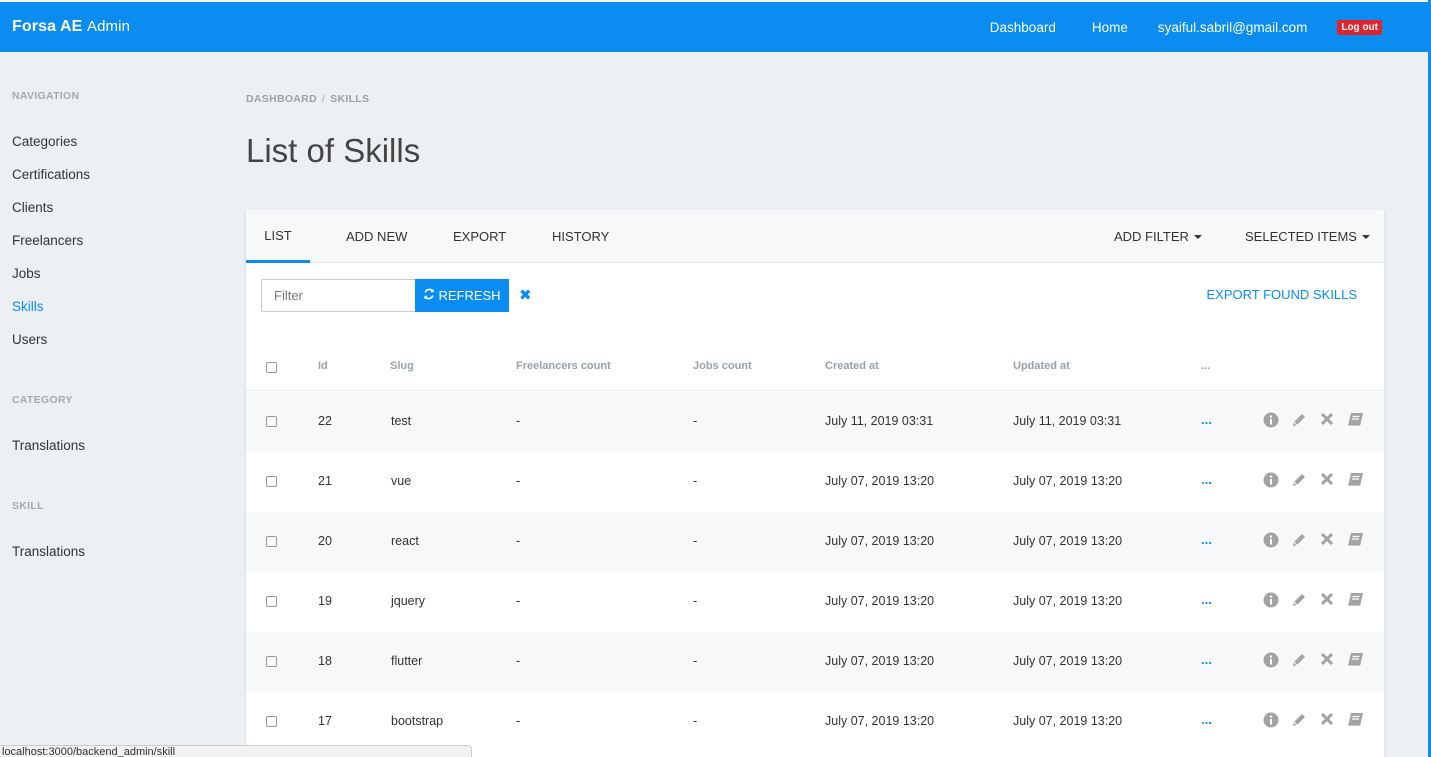 The width and height of the screenshot is (1431, 757). What do you see at coordinates (580, 236) in the screenshot?
I see `tab-history: HISTORY` at bounding box center [580, 236].